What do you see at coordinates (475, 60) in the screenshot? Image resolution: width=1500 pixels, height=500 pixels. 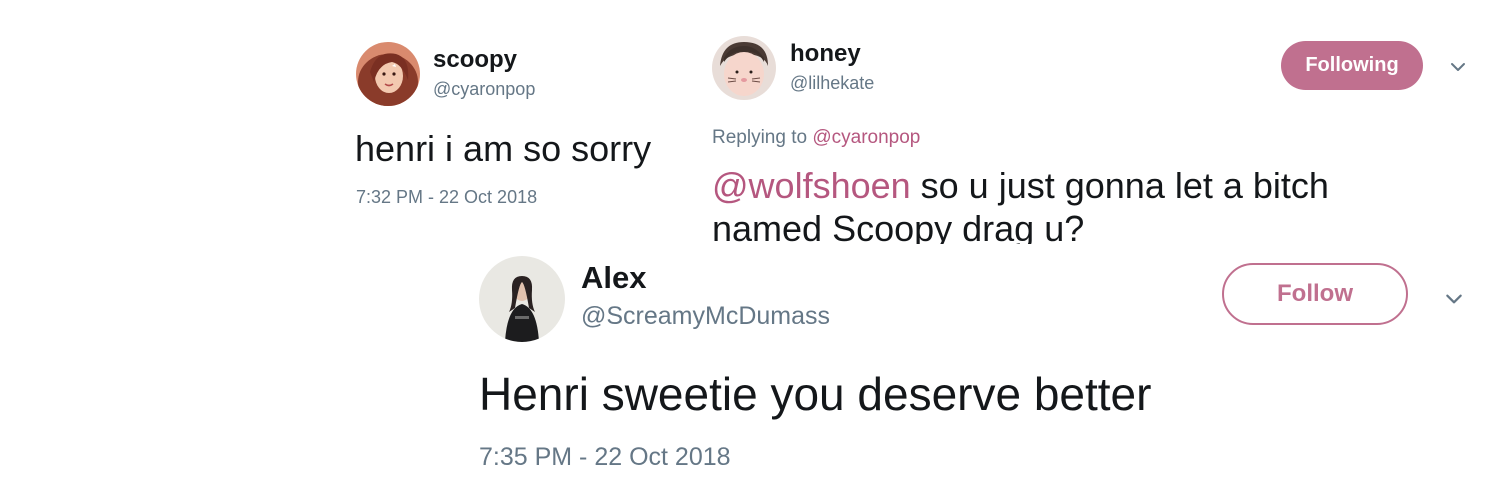 I see `display-name: scoopy` at bounding box center [475, 60].